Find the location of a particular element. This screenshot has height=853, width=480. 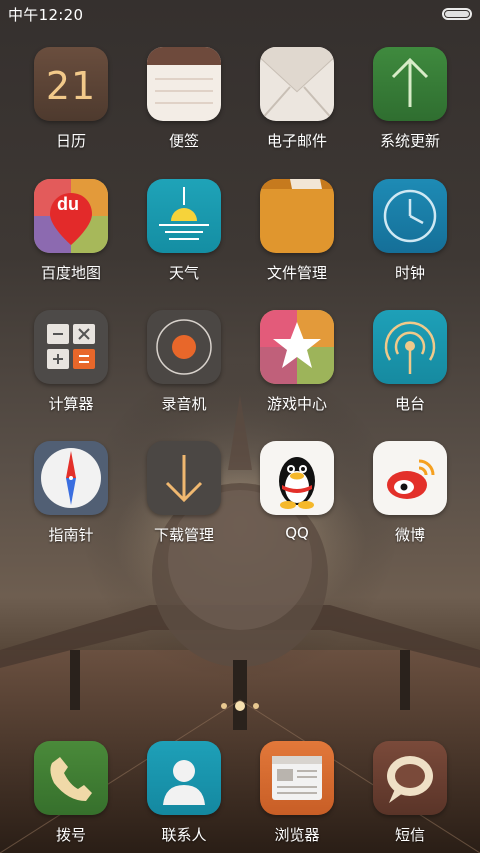

radio-icon is located at coordinates (410, 347).